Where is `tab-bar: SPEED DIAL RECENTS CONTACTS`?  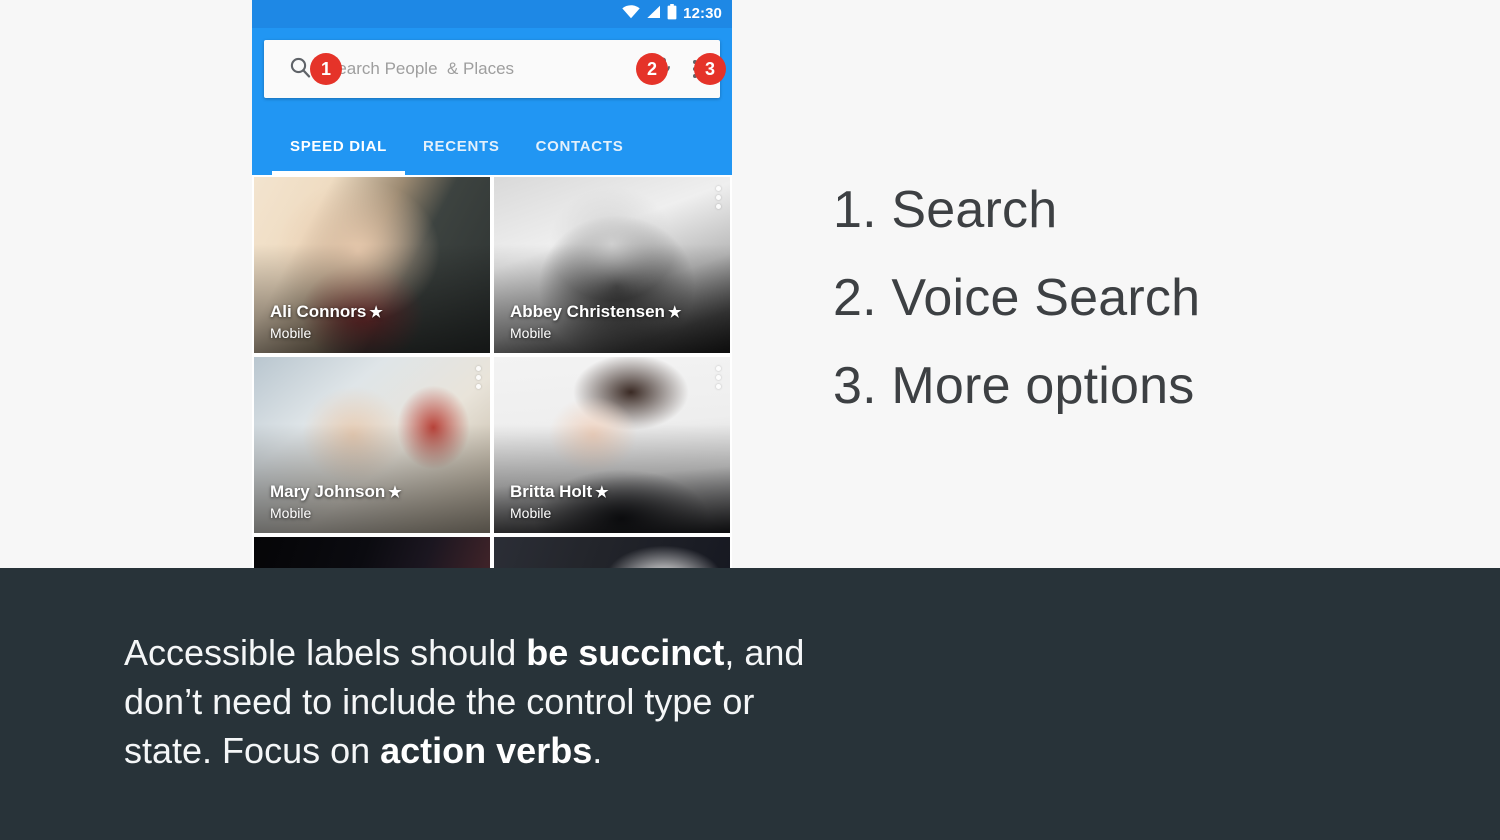 tab-bar: SPEED DIAL RECENTS CONTACTS is located at coordinates (492, 146).